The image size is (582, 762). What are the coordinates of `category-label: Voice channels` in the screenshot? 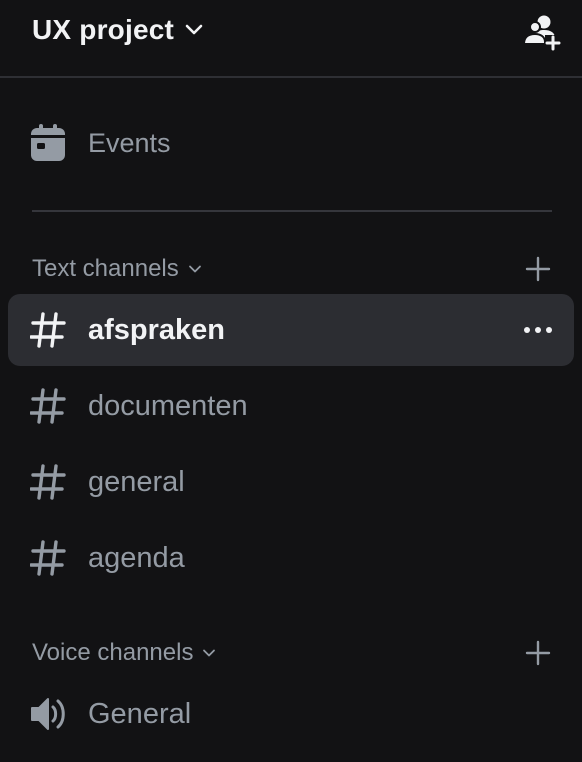 It's located at (113, 652).